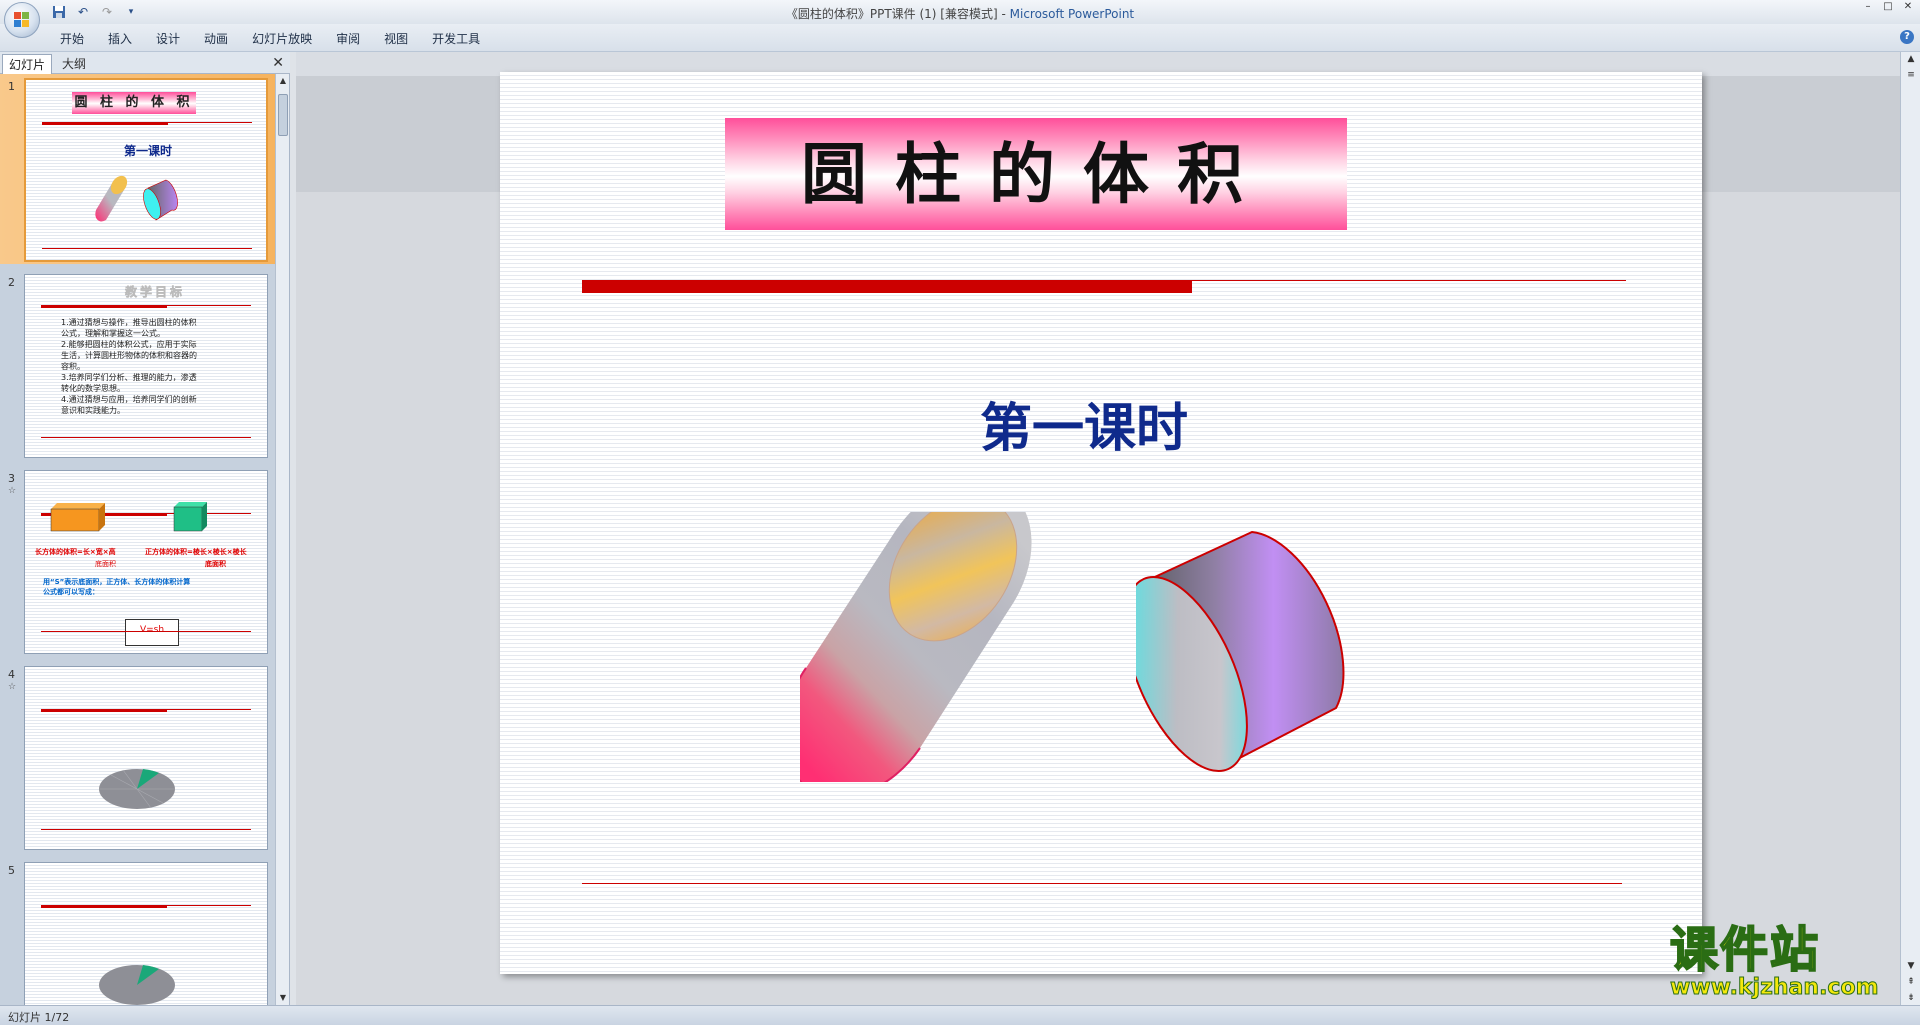 The image size is (1920, 1025). Describe the element at coordinates (11, 86) in the screenshot. I see `thumbnail-number: 1` at that location.